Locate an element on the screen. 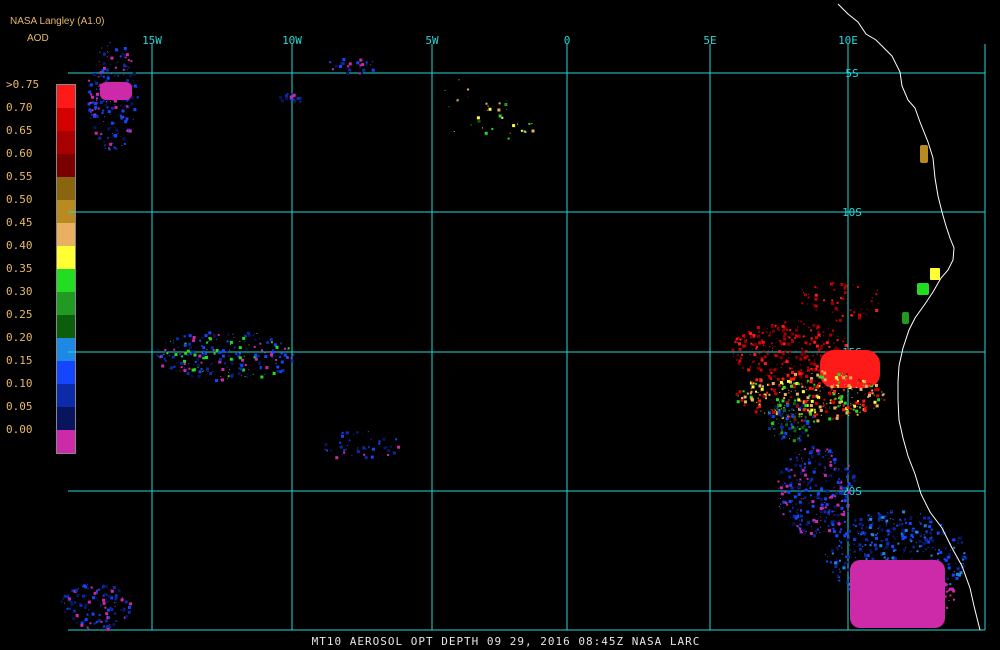  grid-tick-label: 10E is located at coordinates (848, 40).